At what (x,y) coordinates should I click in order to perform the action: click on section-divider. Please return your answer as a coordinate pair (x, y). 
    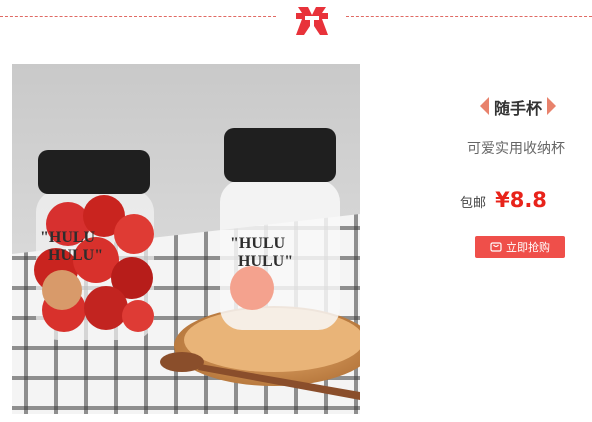
    Looking at the image, I should click on (296, 25).